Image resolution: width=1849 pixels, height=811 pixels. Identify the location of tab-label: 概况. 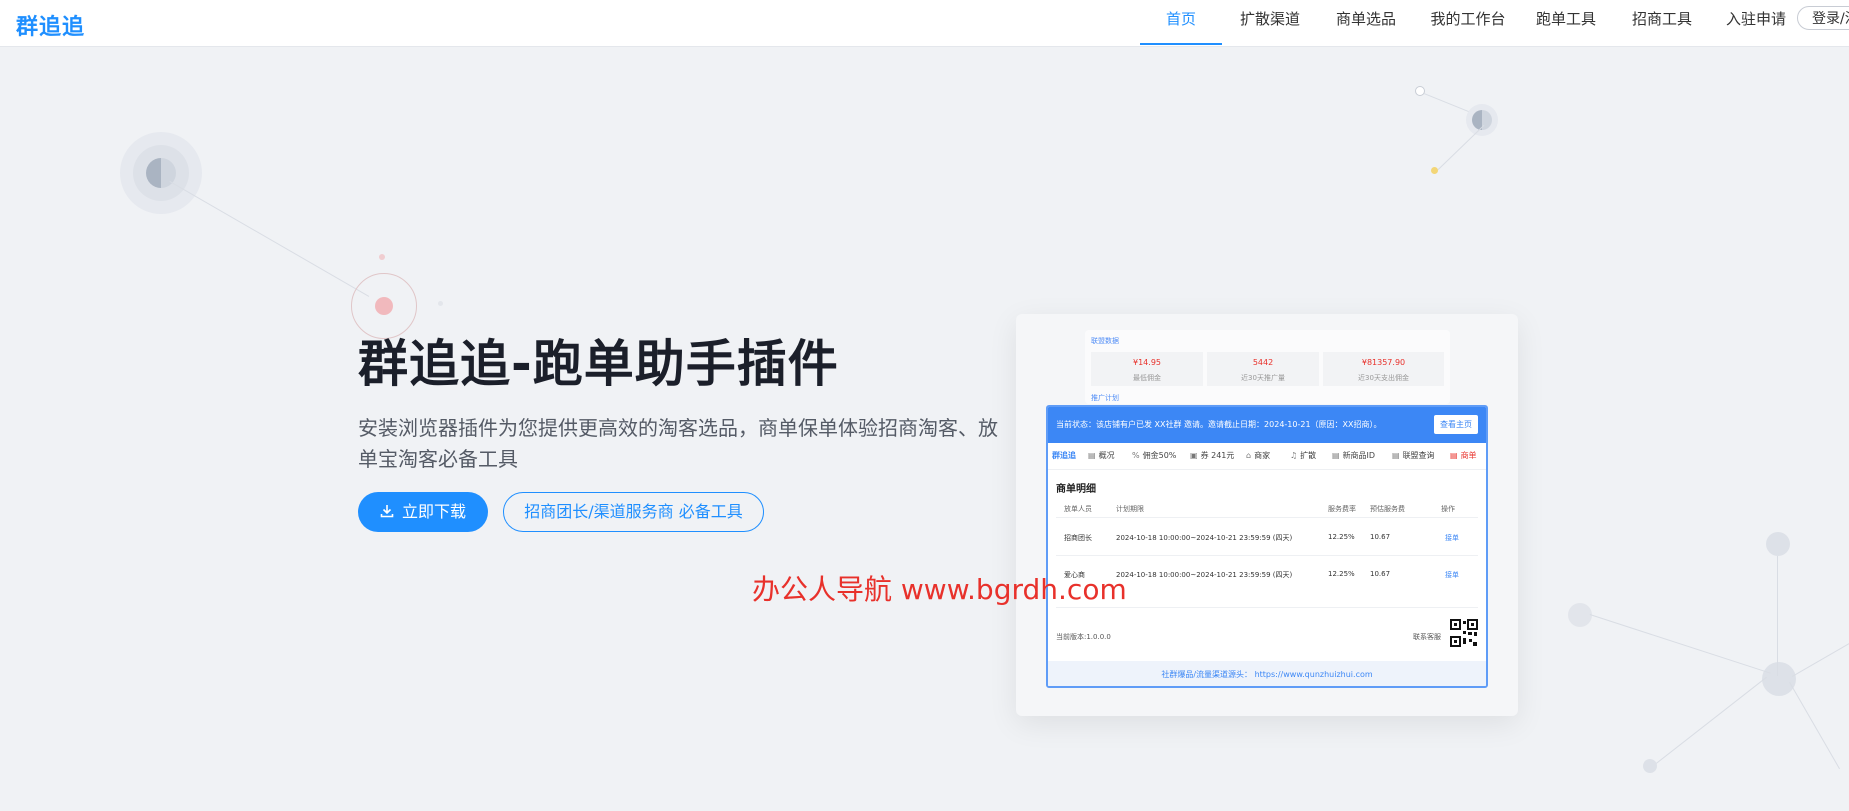
(1106, 455).